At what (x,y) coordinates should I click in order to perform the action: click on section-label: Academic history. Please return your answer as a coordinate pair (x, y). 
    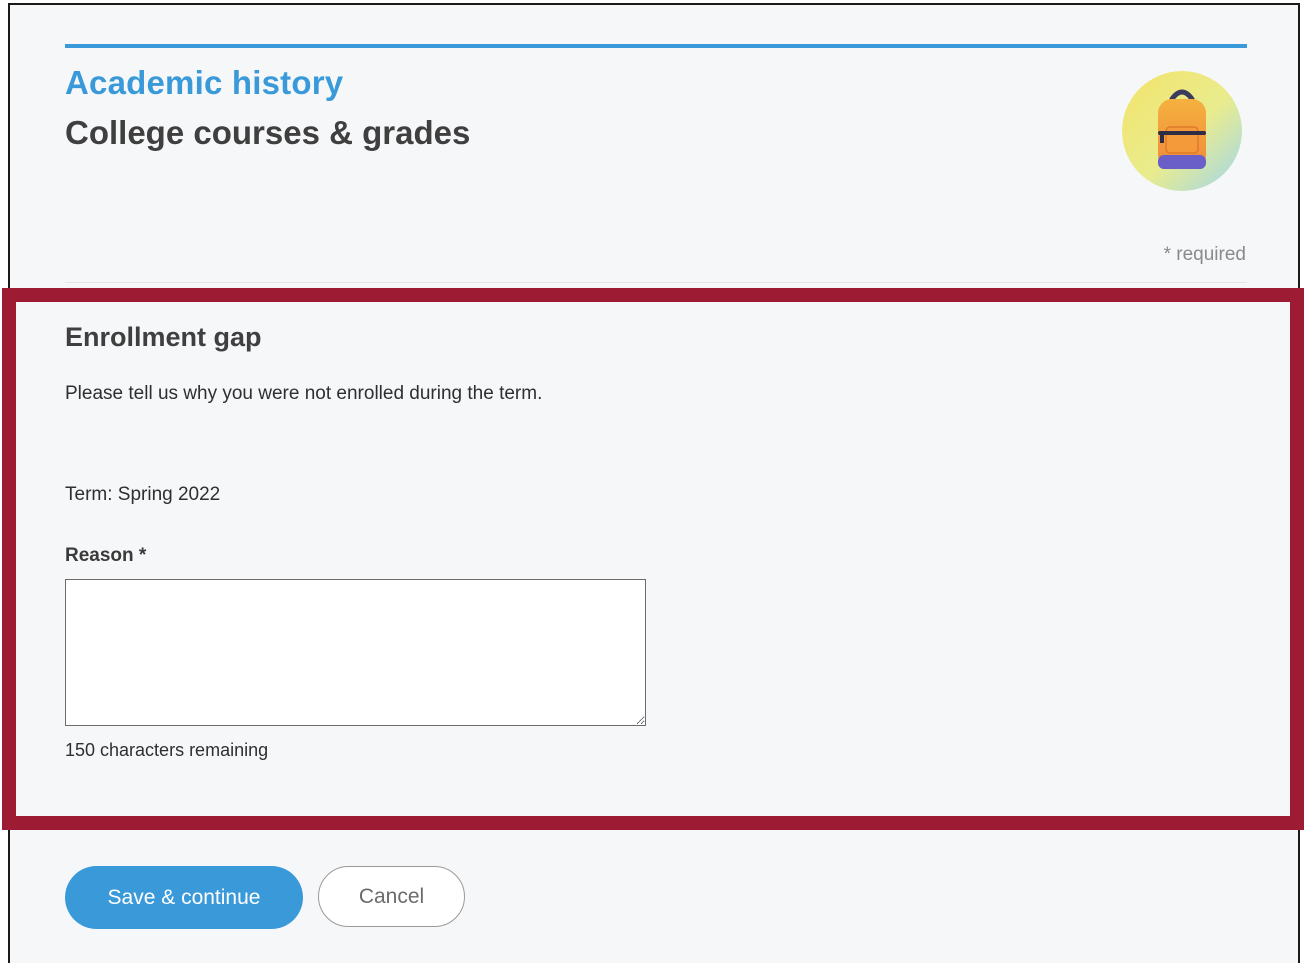
    Looking at the image, I should click on (204, 82).